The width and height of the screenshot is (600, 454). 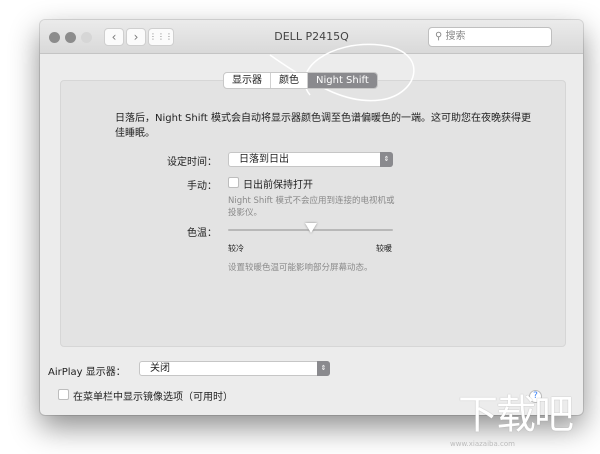 I want to click on tab-night-shift: Night Shift, so click(x=342, y=80).